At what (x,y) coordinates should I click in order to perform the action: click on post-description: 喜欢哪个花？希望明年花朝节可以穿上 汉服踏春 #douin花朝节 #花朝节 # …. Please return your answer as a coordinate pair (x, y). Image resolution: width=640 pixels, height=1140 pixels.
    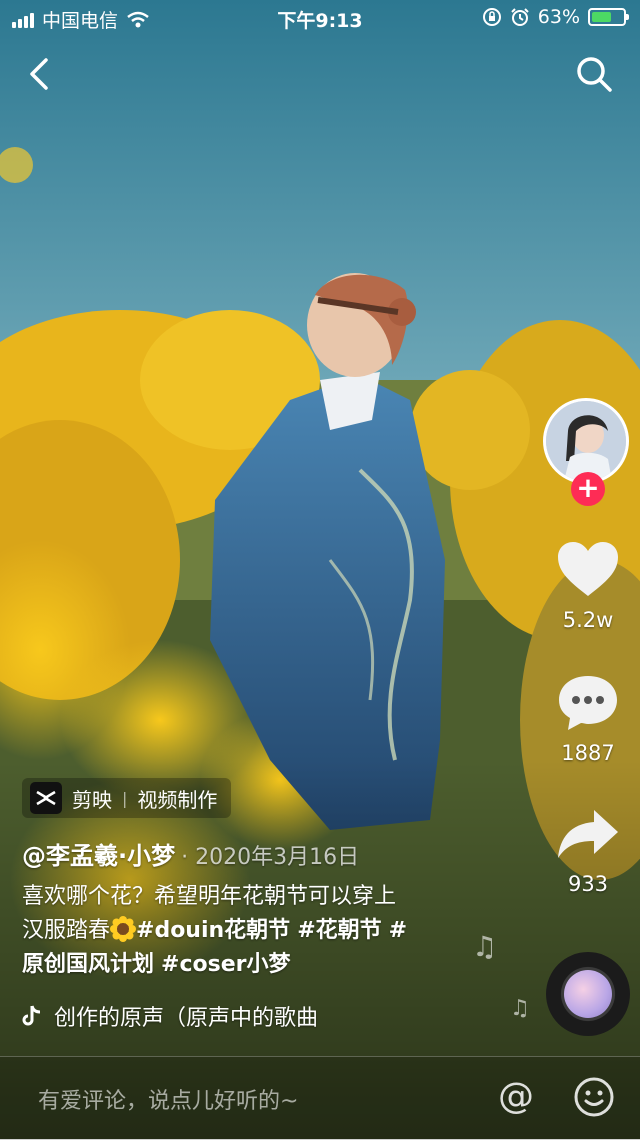
    Looking at the image, I should click on (247, 931).